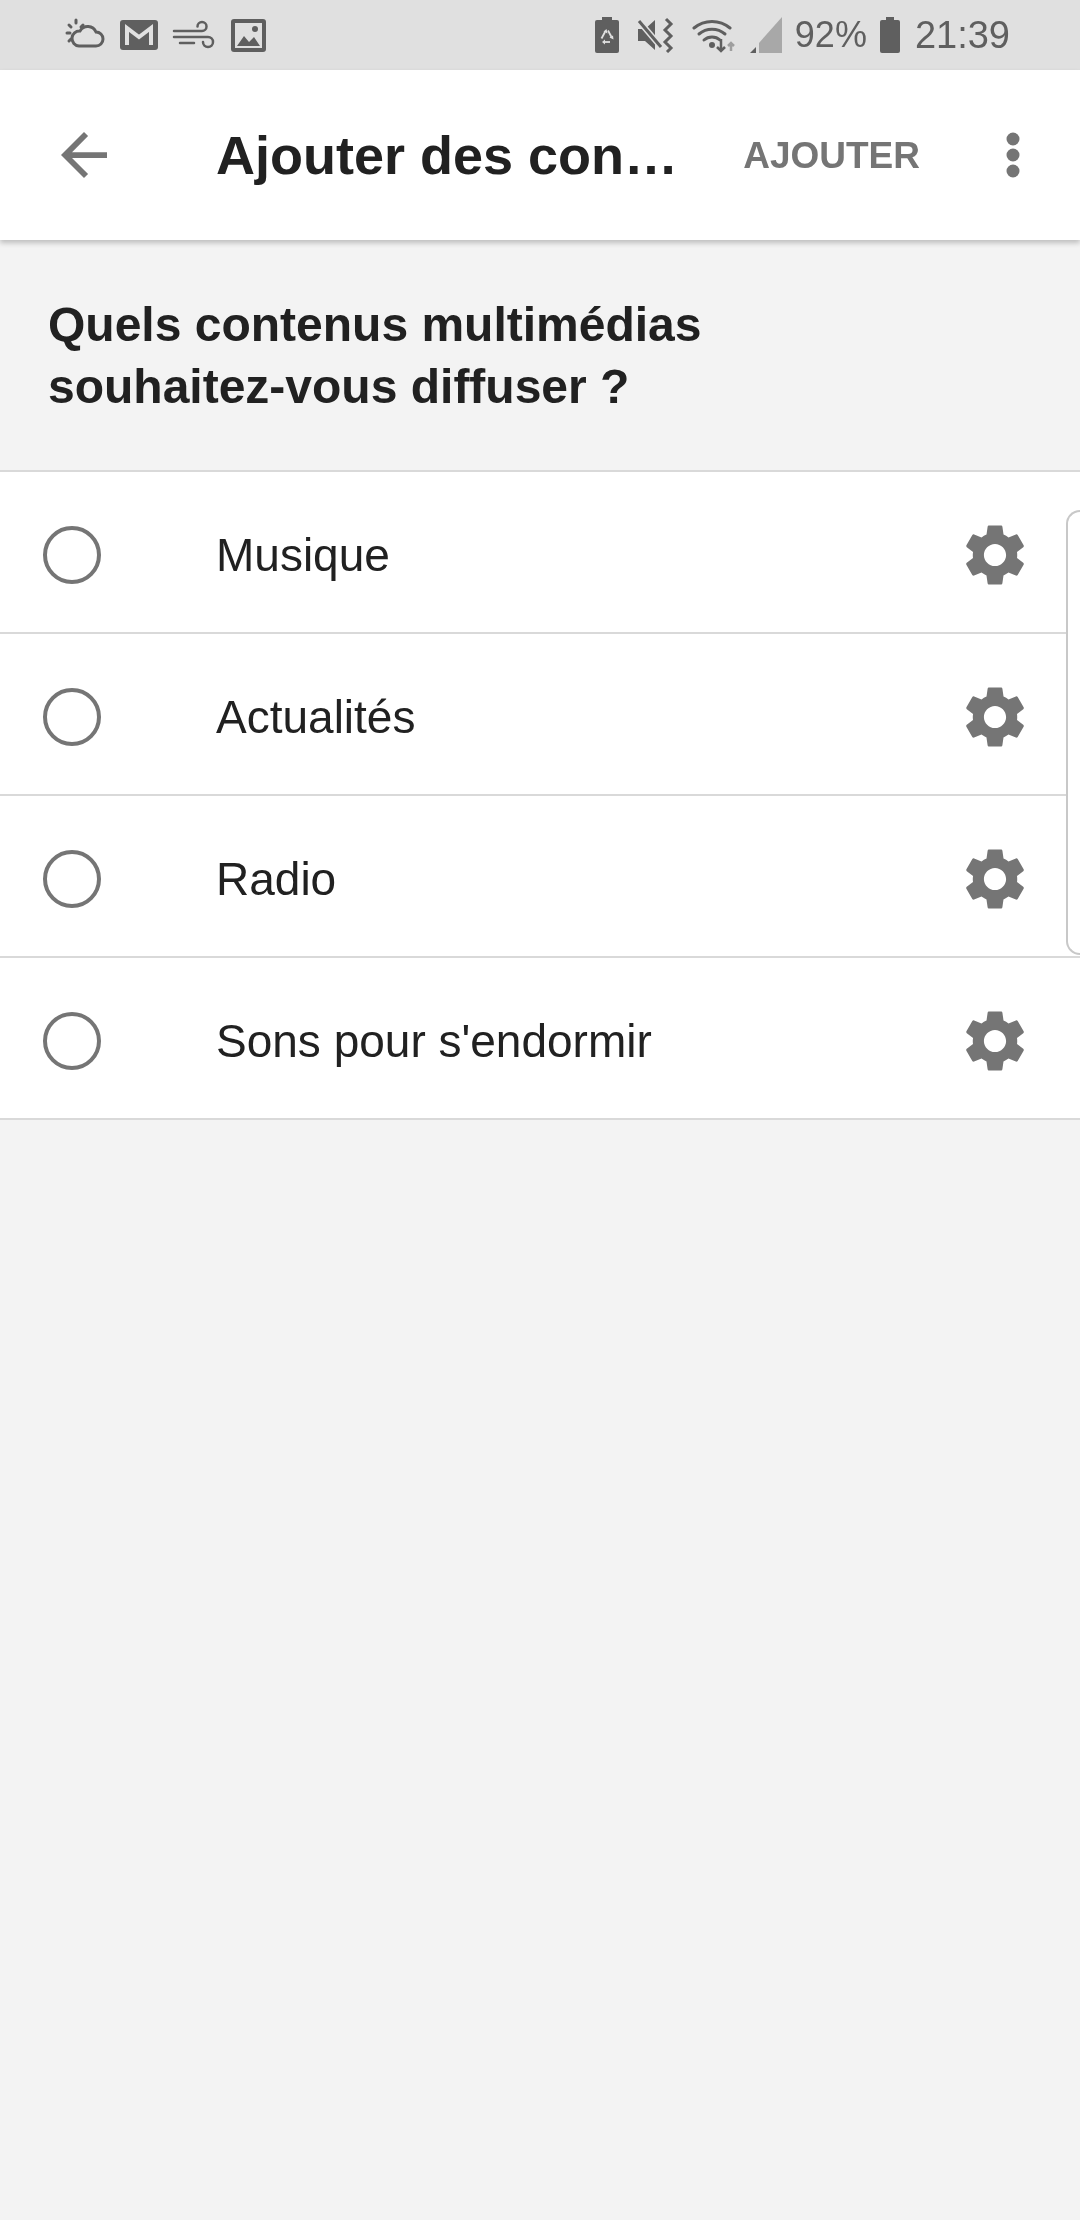  What do you see at coordinates (713, 35) in the screenshot?
I see `wifi-icon` at bounding box center [713, 35].